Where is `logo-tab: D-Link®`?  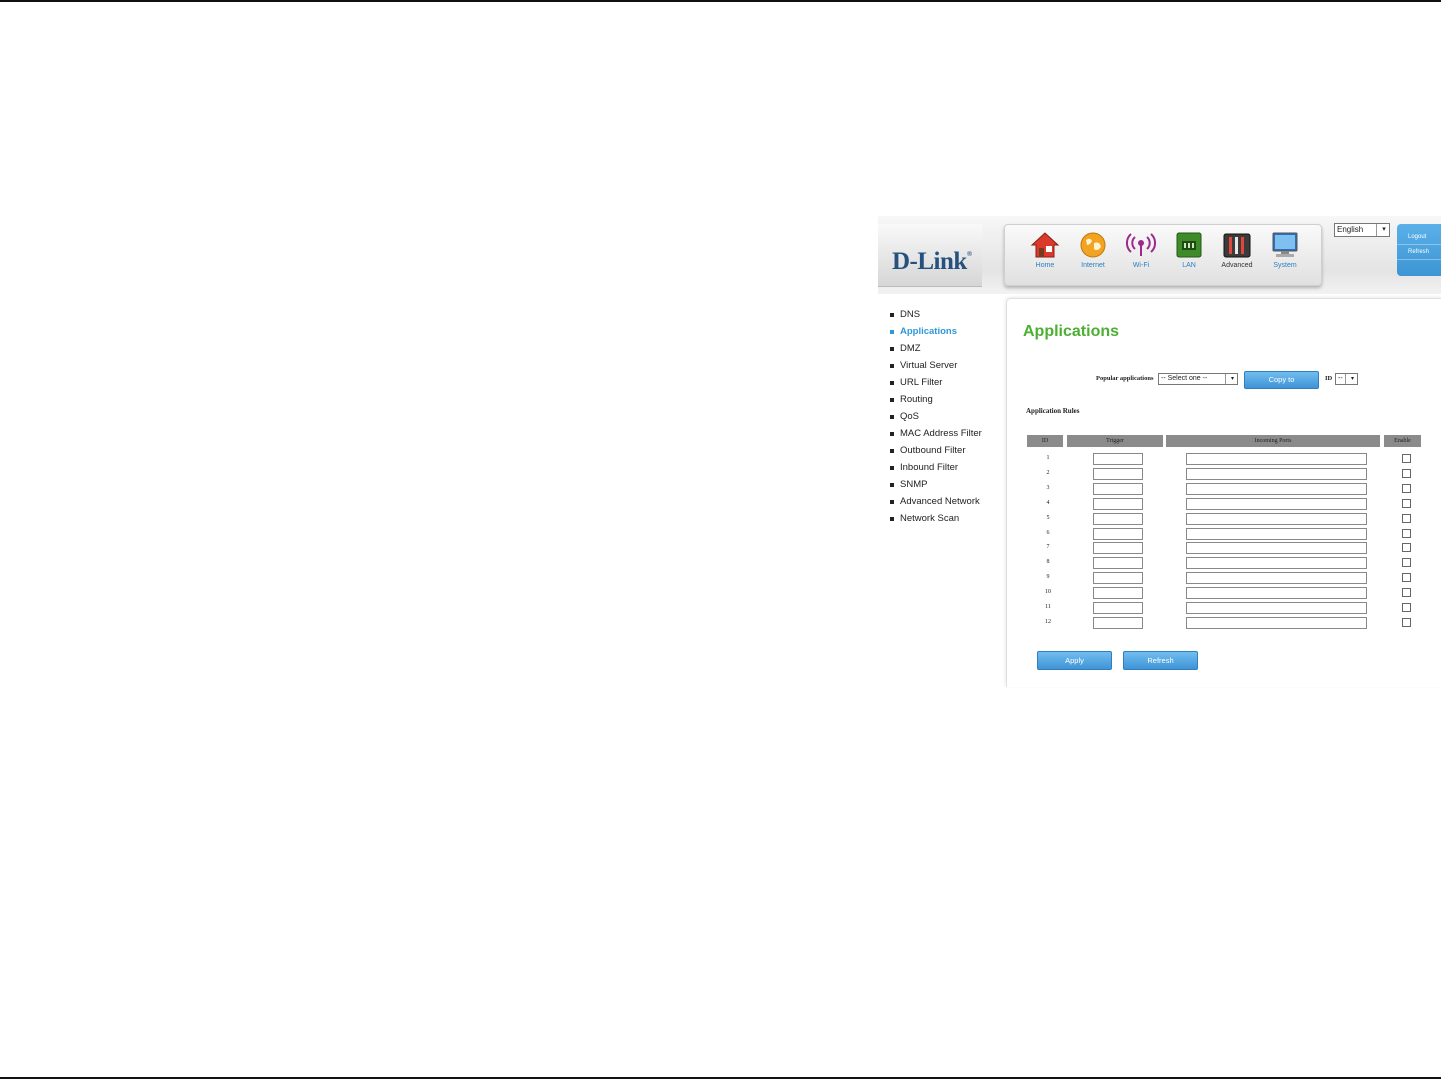
logo-tab: D-Link® is located at coordinates (930, 255).